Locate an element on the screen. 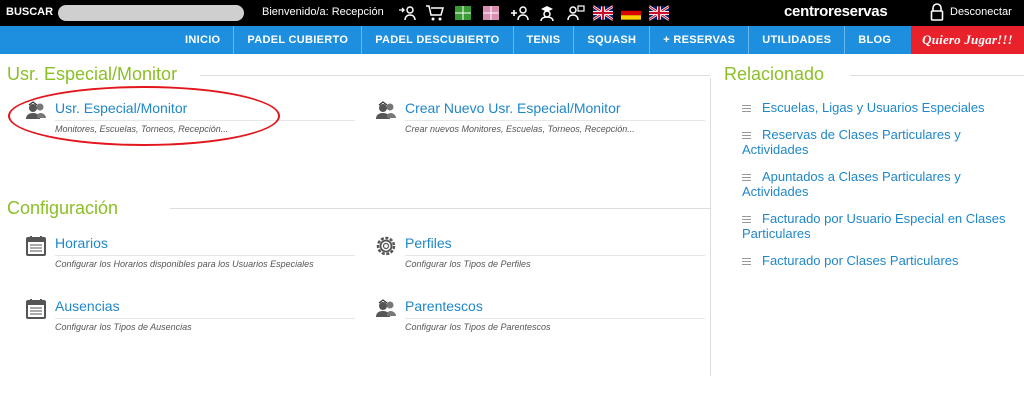  nav-item-tenis: TENIS is located at coordinates (543, 40).